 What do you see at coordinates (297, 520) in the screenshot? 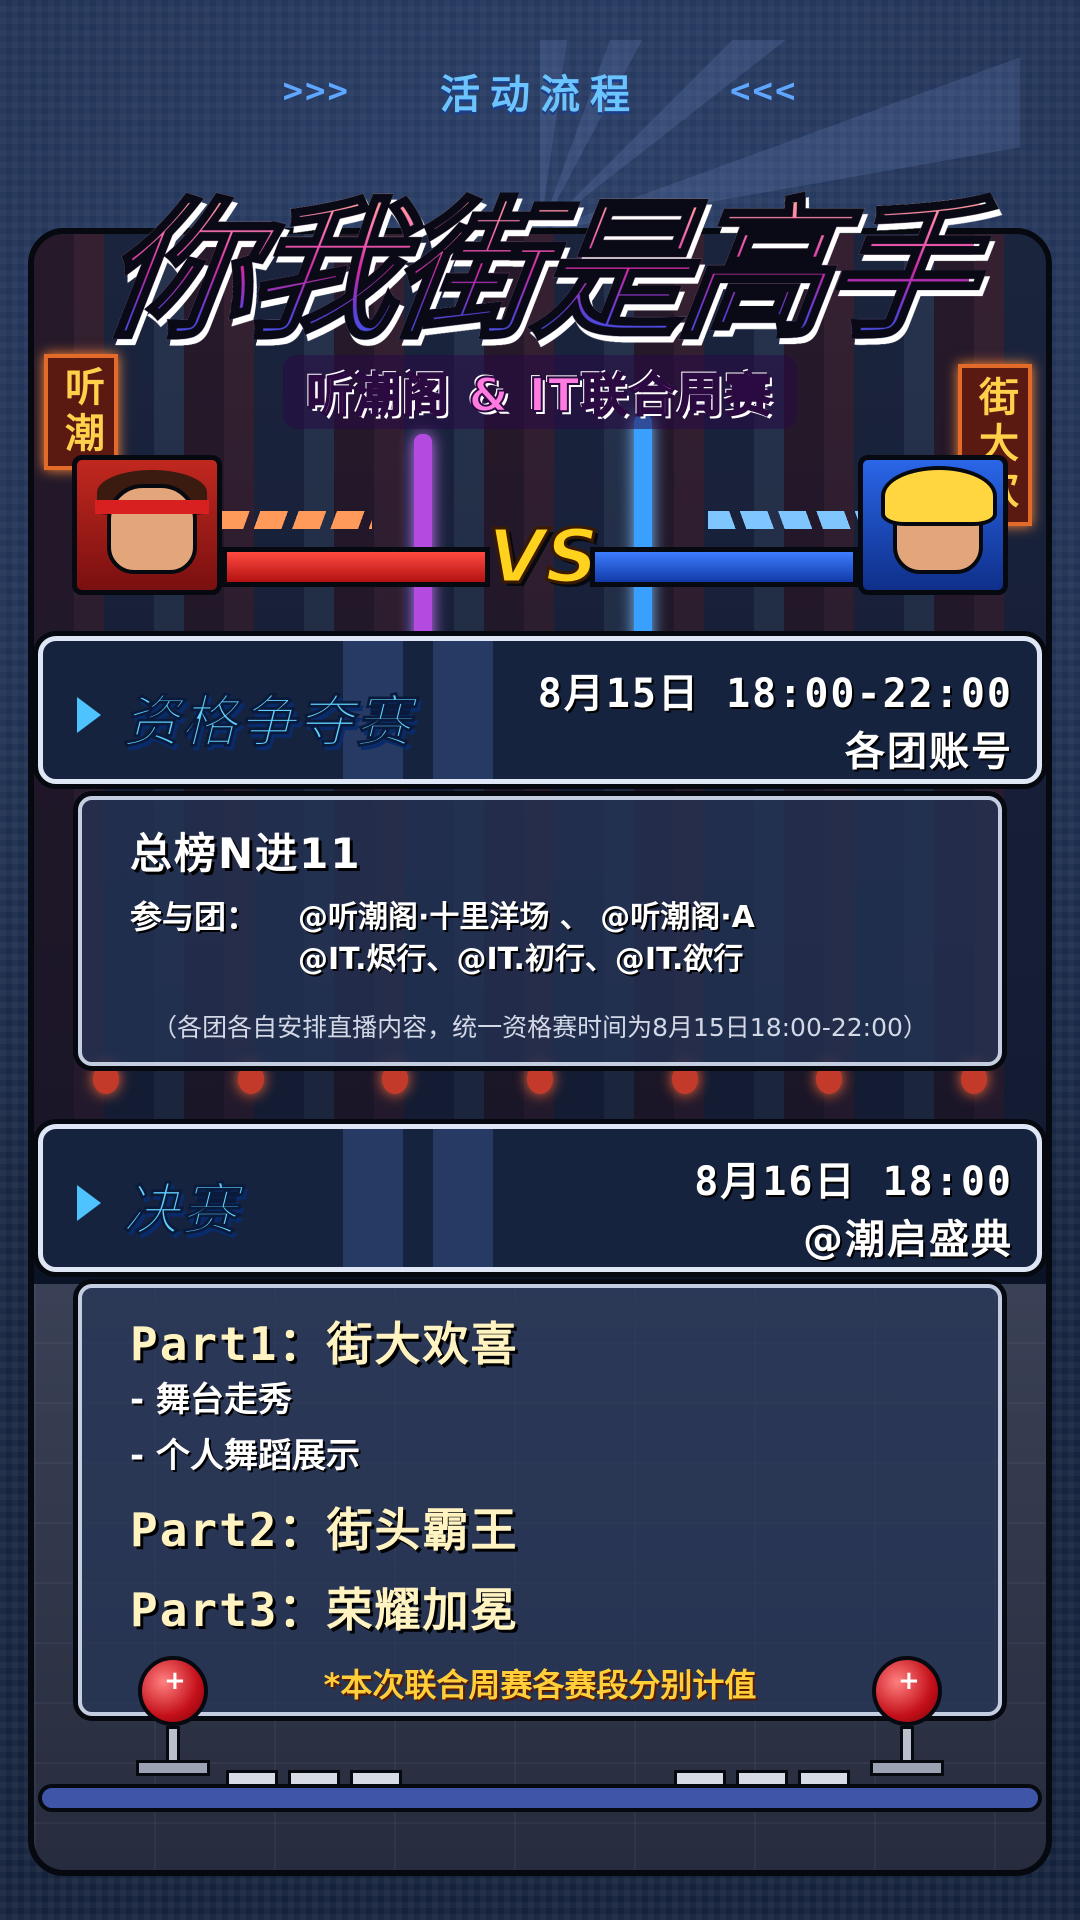
I see `power-chevrons-left` at bounding box center [297, 520].